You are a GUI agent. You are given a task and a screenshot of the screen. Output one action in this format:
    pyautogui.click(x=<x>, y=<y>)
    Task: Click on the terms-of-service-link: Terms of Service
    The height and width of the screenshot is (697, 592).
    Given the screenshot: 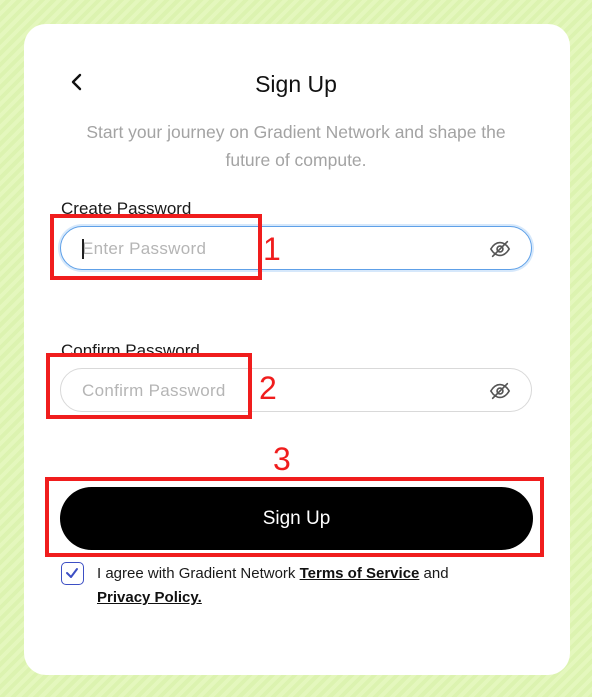 What is the action you would take?
    pyautogui.click(x=360, y=573)
    